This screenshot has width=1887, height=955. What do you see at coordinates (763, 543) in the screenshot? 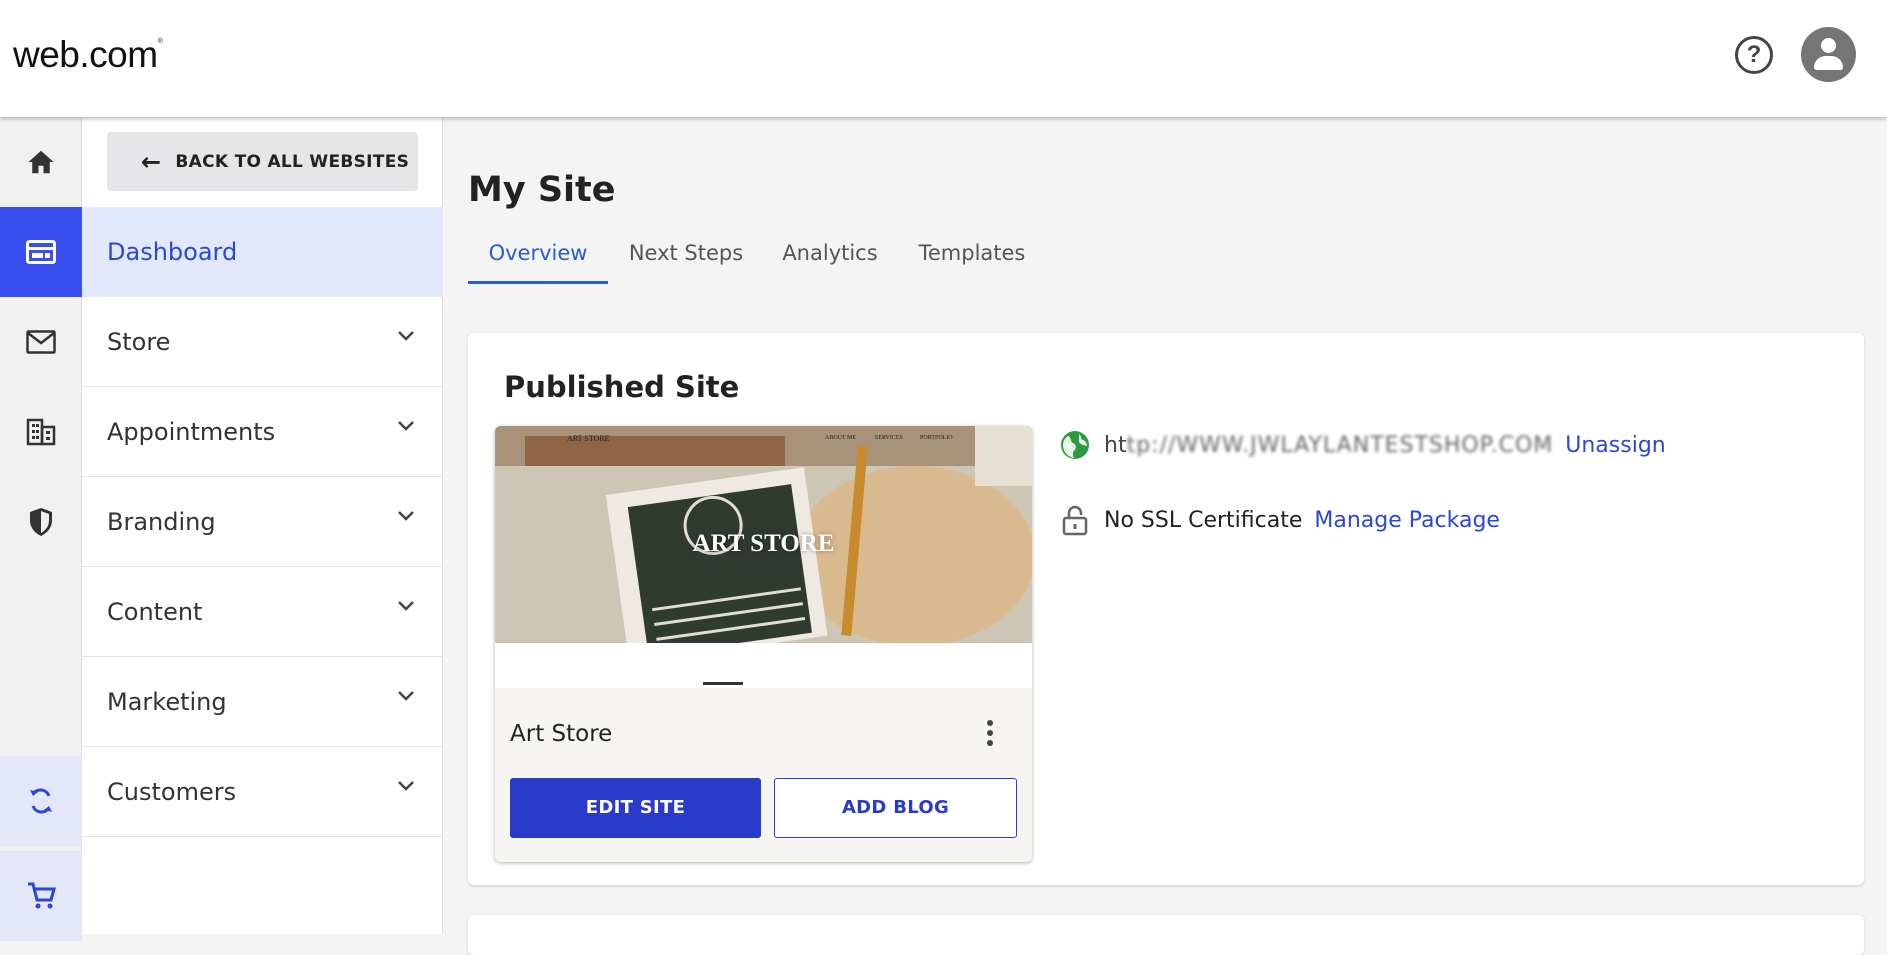
I see `thumbnail-heading: ART STORE` at bounding box center [763, 543].